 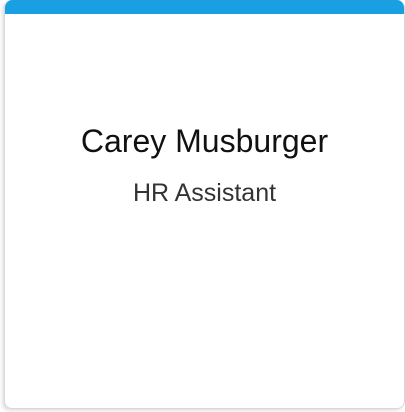 I want to click on employee-job-title: HR Assistant, so click(x=204, y=193).